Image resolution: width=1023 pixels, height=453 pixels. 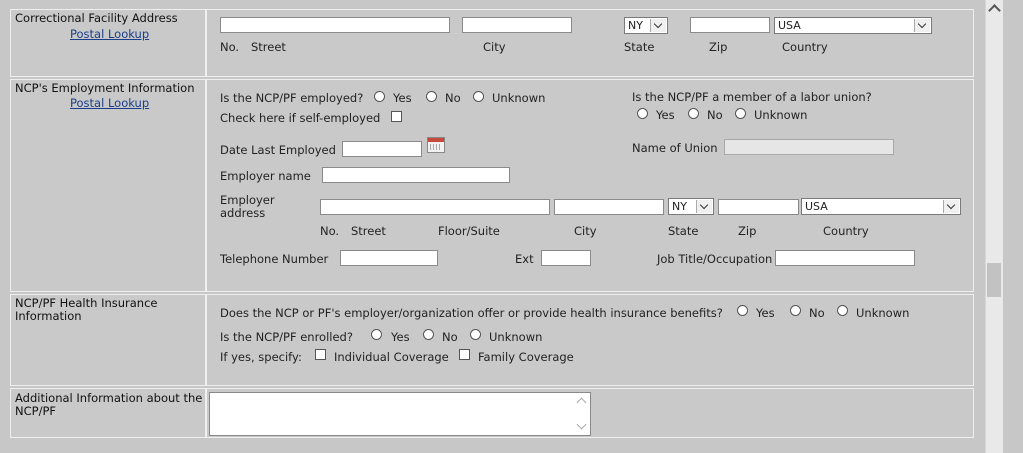 What do you see at coordinates (400, 337) in the screenshot?
I see `health-enrolled-yes-label: Yes` at bounding box center [400, 337].